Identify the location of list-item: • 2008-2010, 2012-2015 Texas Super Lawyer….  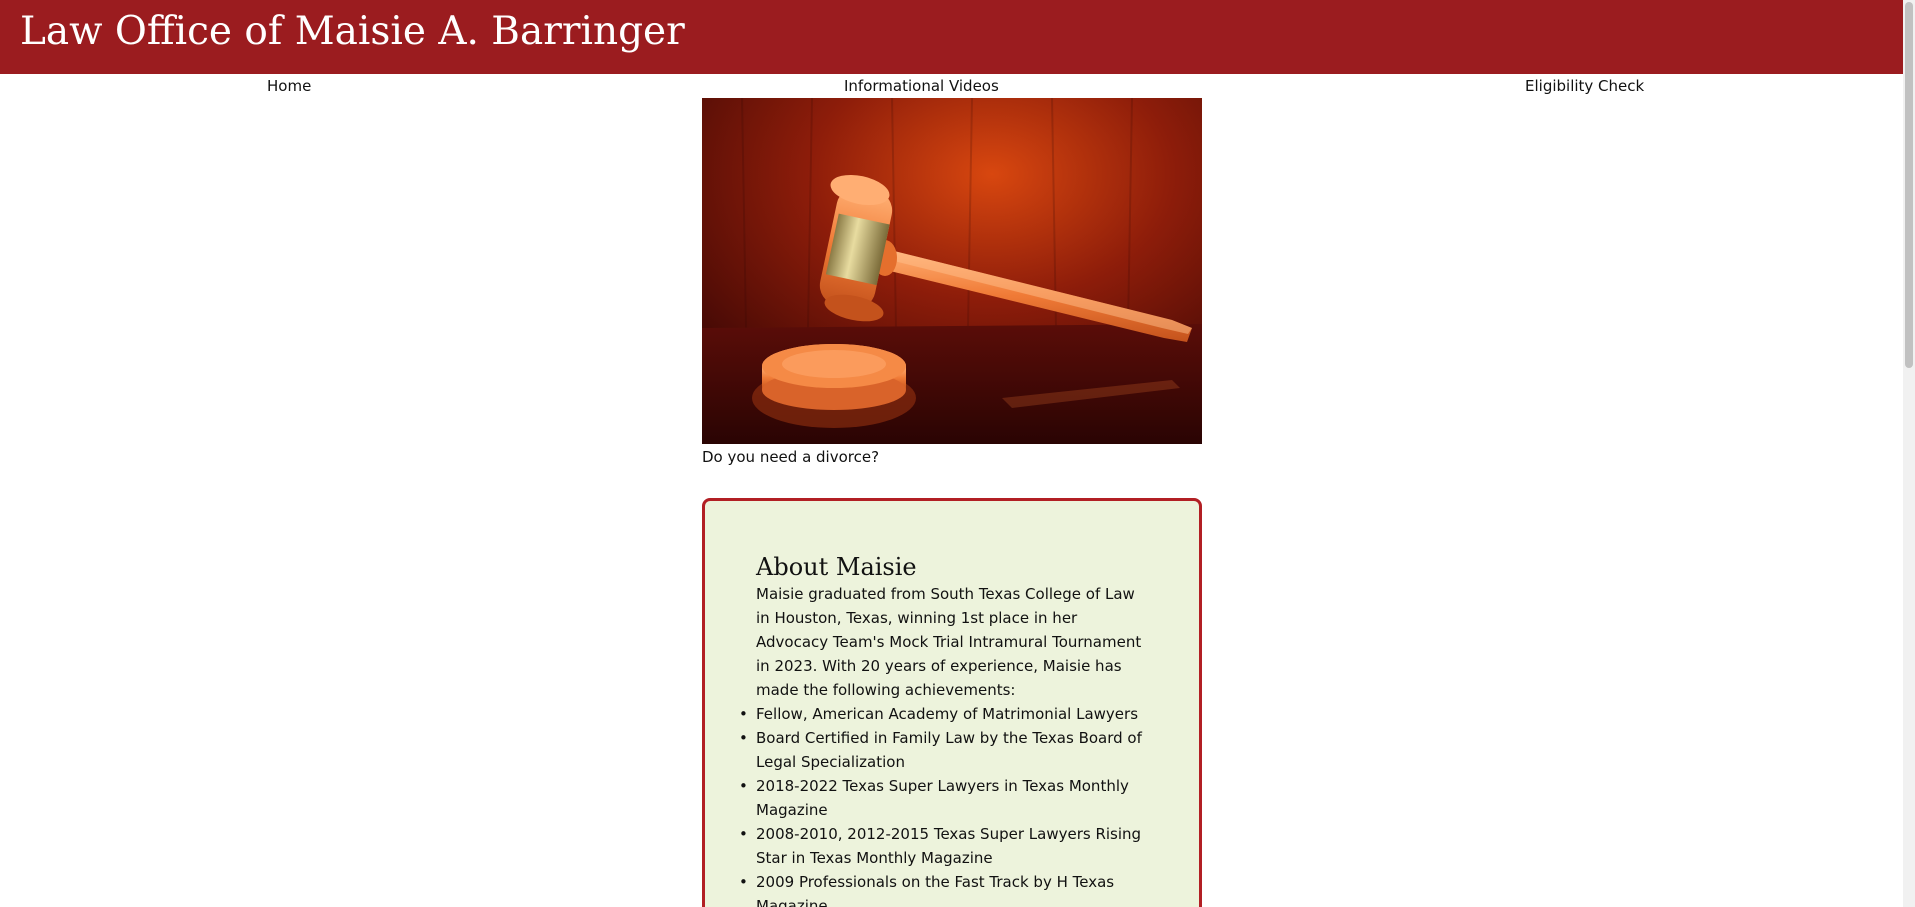
(945, 846).